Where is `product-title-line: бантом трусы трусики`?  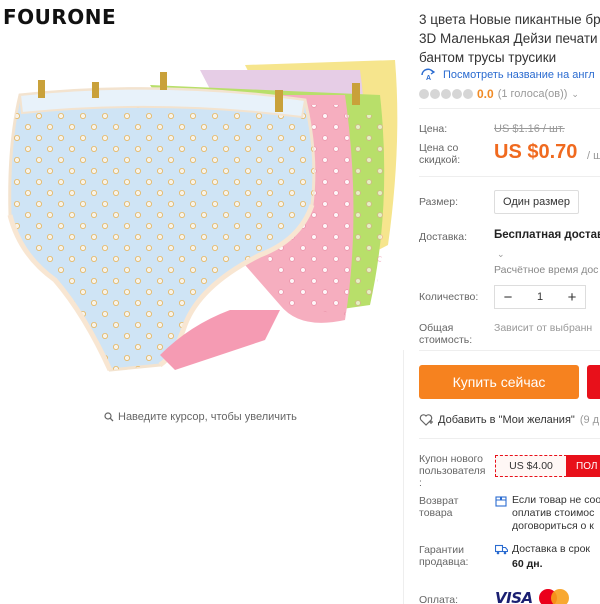 product-title-line: бантом трусы трусики is located at coordinates (488, 57).